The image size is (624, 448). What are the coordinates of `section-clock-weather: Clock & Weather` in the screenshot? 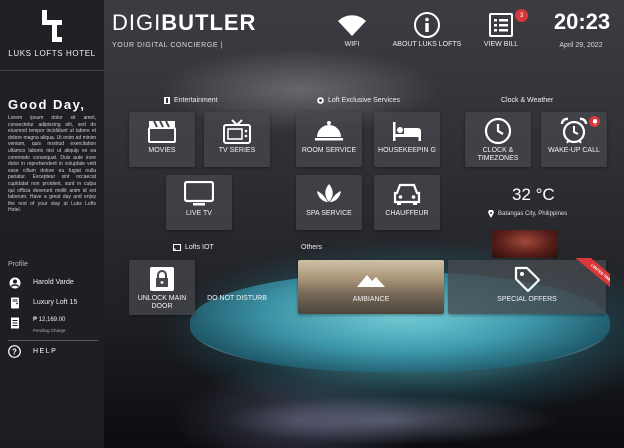 It's located at (527, 100).